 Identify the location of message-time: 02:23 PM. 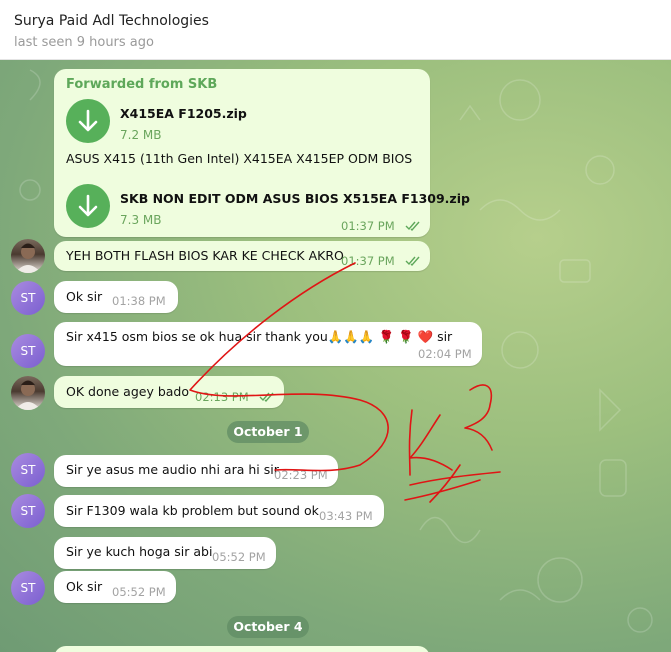
(301, 475).